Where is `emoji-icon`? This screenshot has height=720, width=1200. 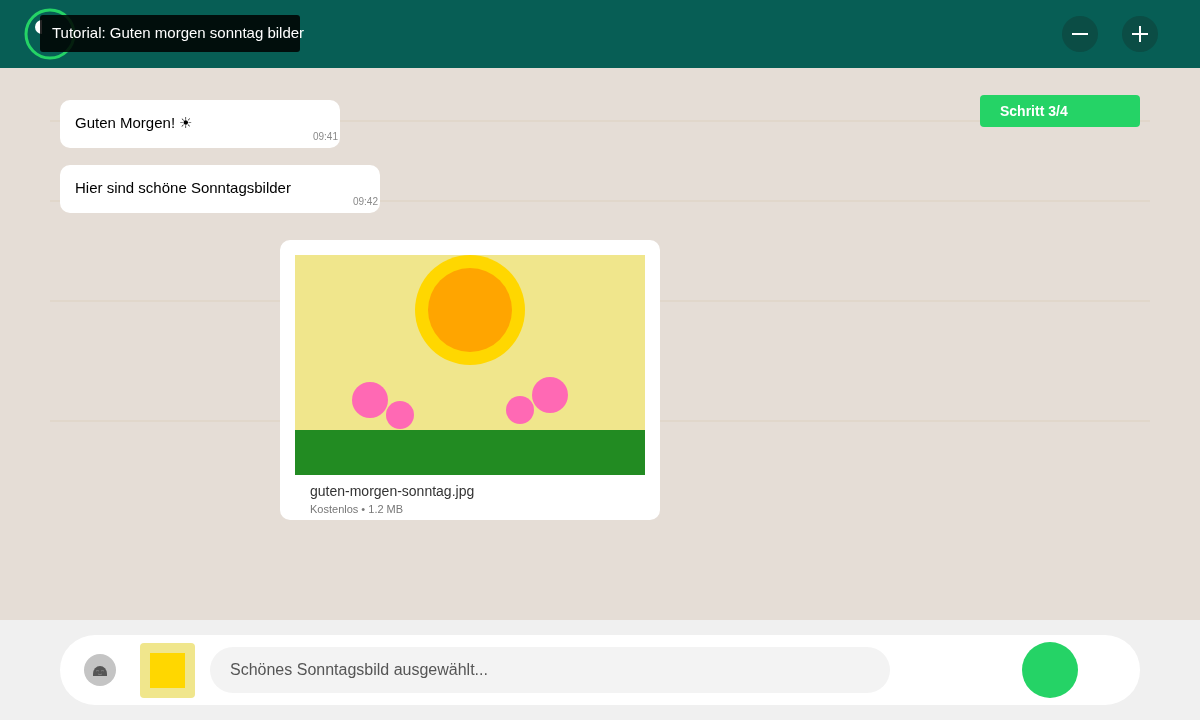 emoji-icon is located at coordinates (100, 670).